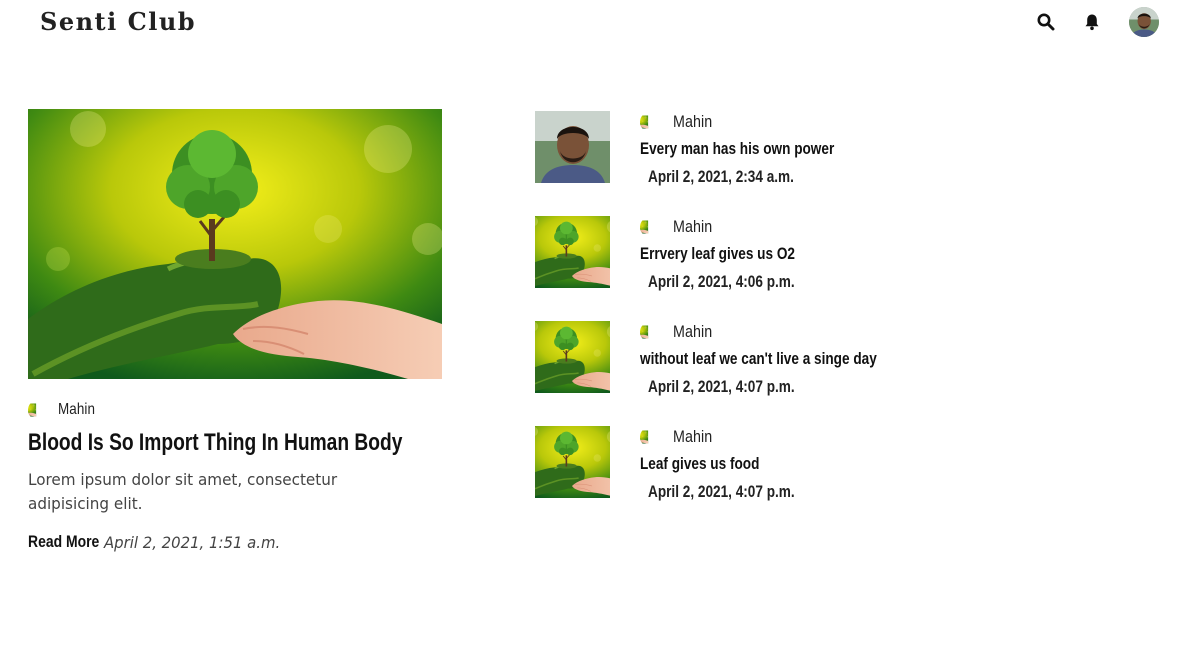 The height and width of the screenshot is (650, 1197). I want to click on post-date: April 2, 2021, 2:34 a.m., so click(721, 176).